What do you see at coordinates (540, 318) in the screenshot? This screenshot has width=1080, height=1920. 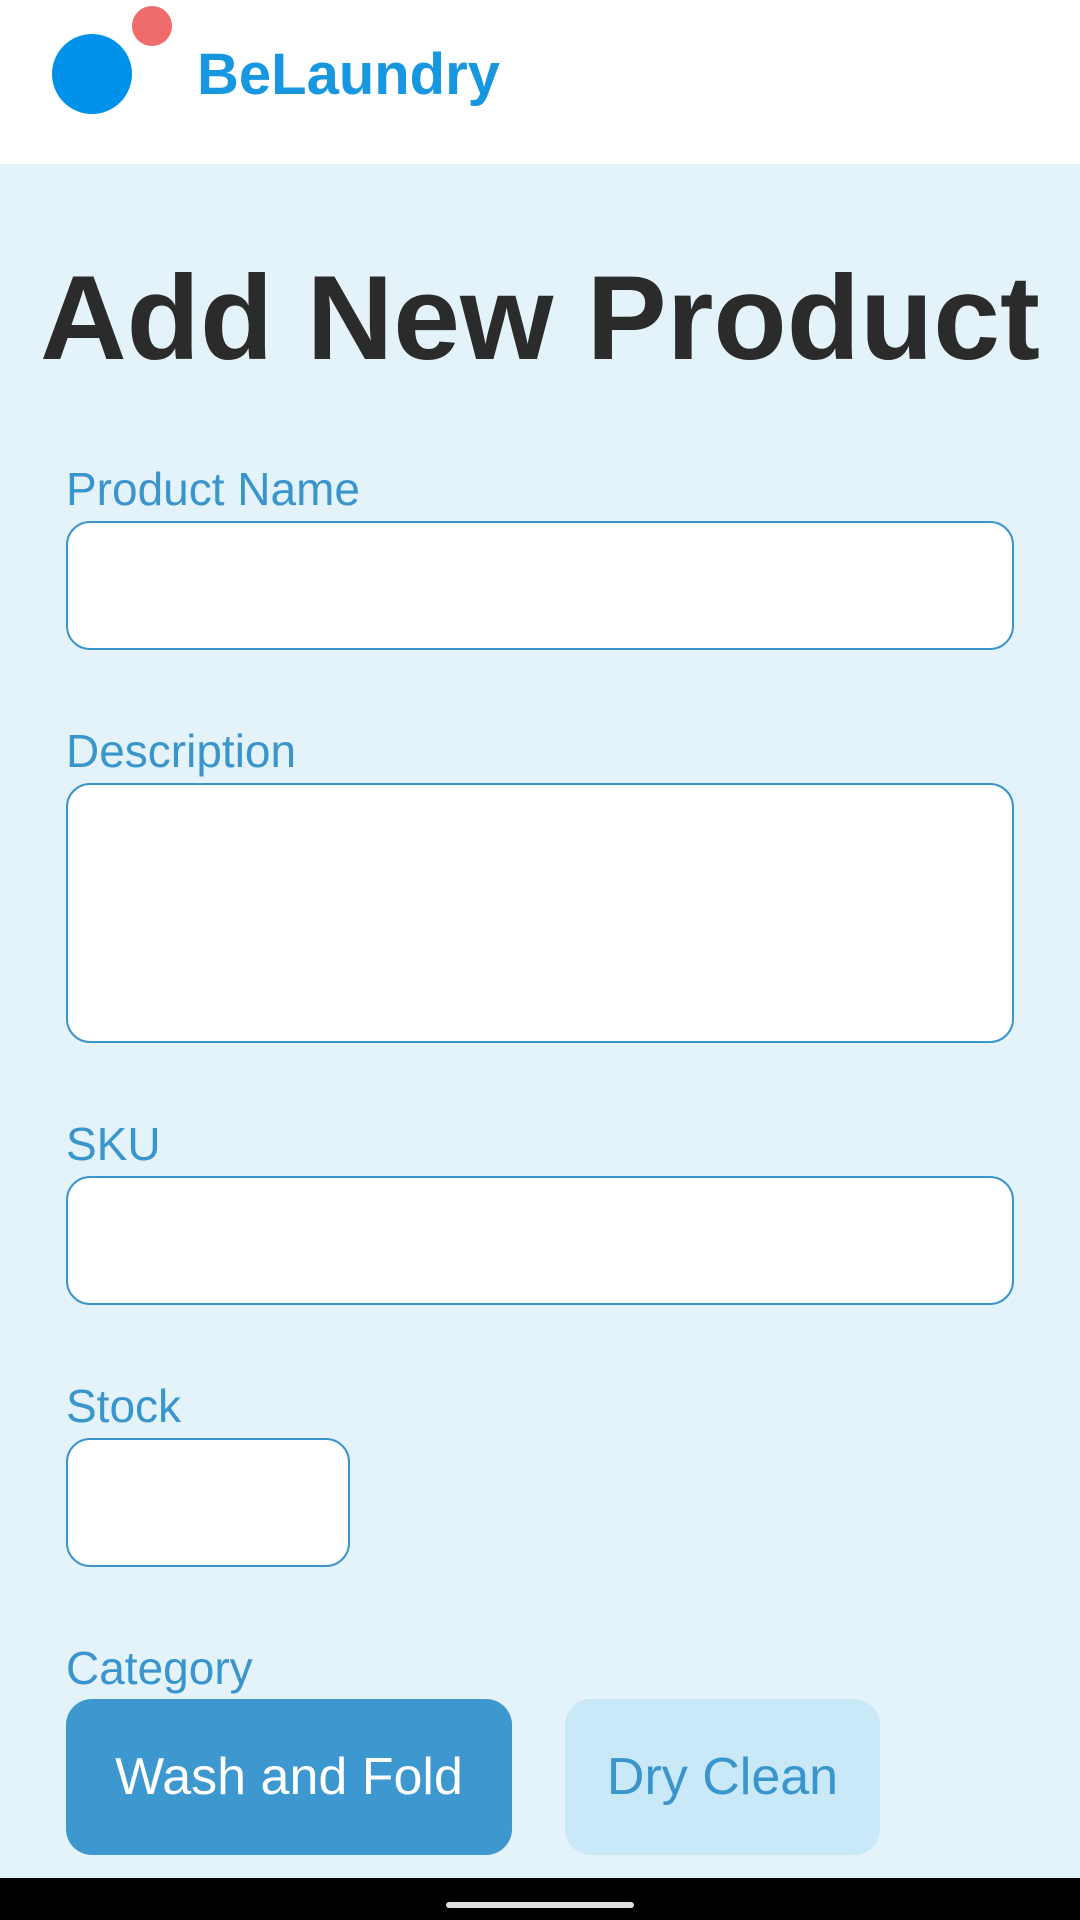 I see `page-title: Add New Product` at bounding box center [540, 318].